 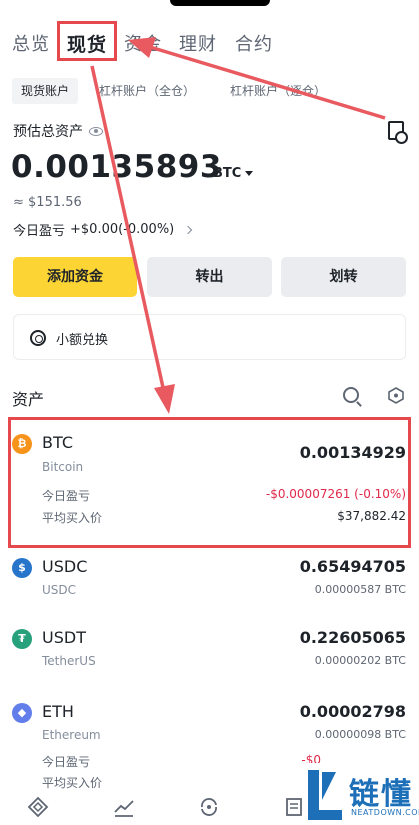 What do you see at coordinates (124, 807) in the screenshot?
I see `markets-chart-icon` at bounding box center [124, 807].